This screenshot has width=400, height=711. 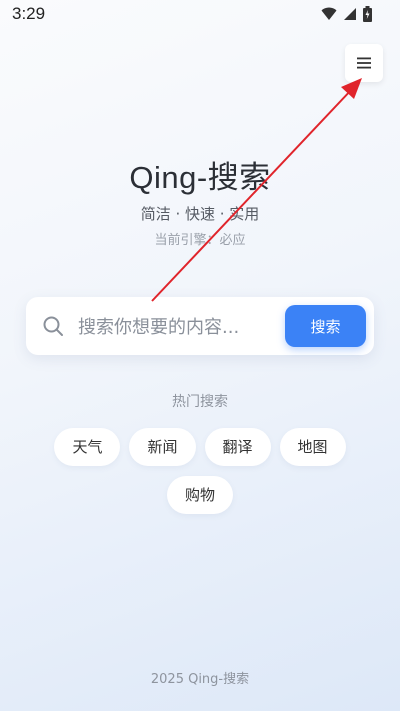 What do you see at coordinates (200, 240) in the screenshot?
I see `current-engine-label: 当前引擎：必应` at bounding box center [200, 240].